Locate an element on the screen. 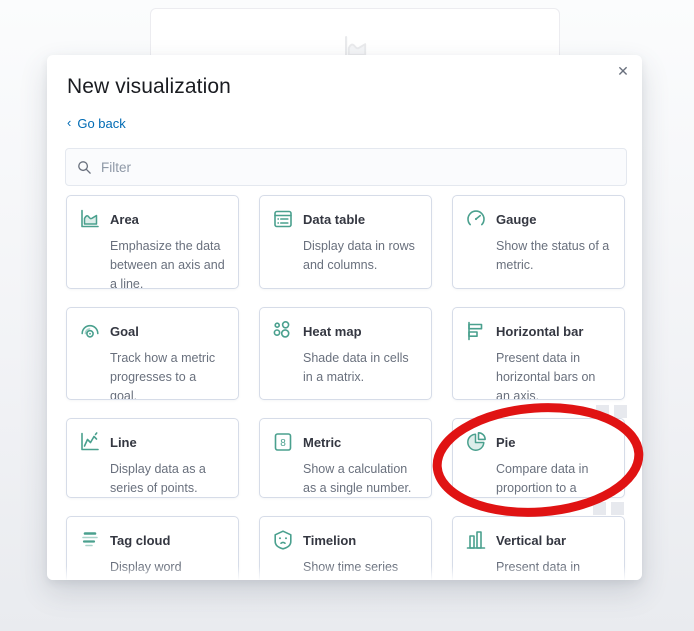 This screenshot has height=631, width=694. pie-chart-icon is located at coordinates (476, 442).